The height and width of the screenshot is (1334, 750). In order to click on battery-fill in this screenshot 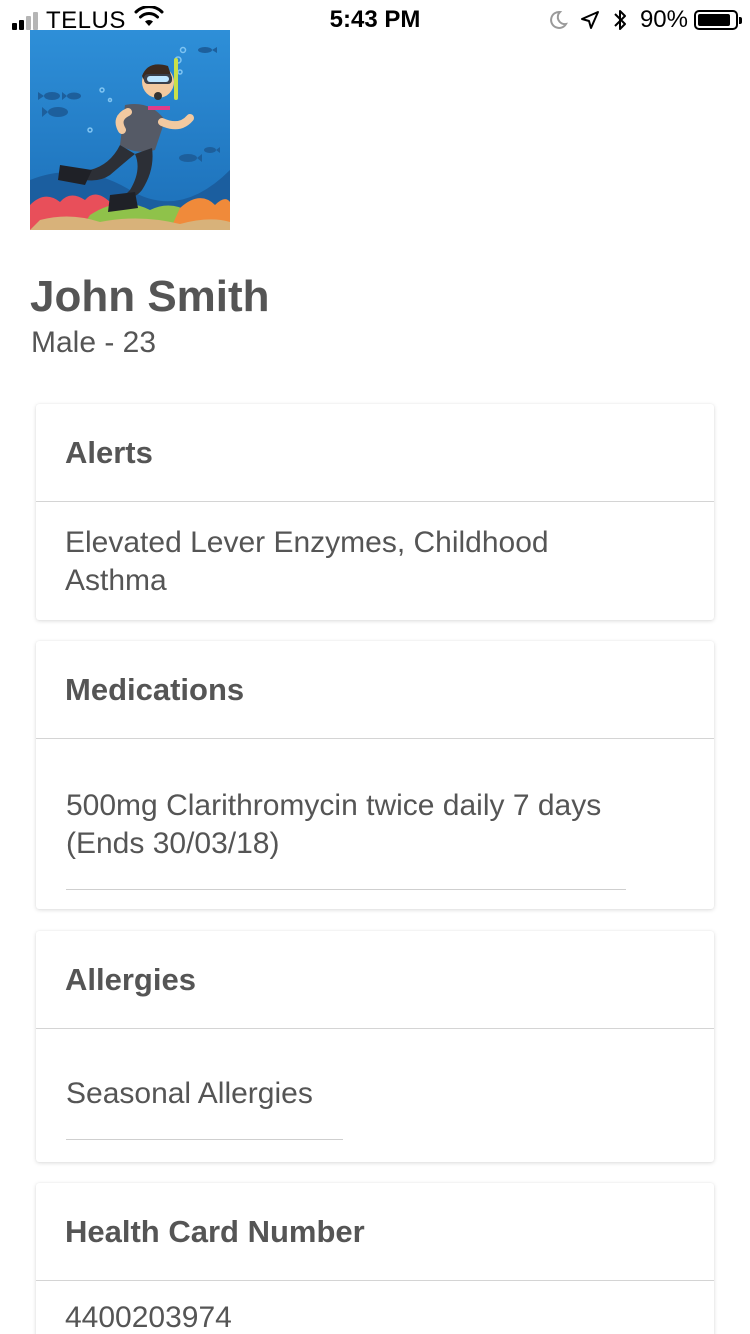, I will do `click(714, 20)`.